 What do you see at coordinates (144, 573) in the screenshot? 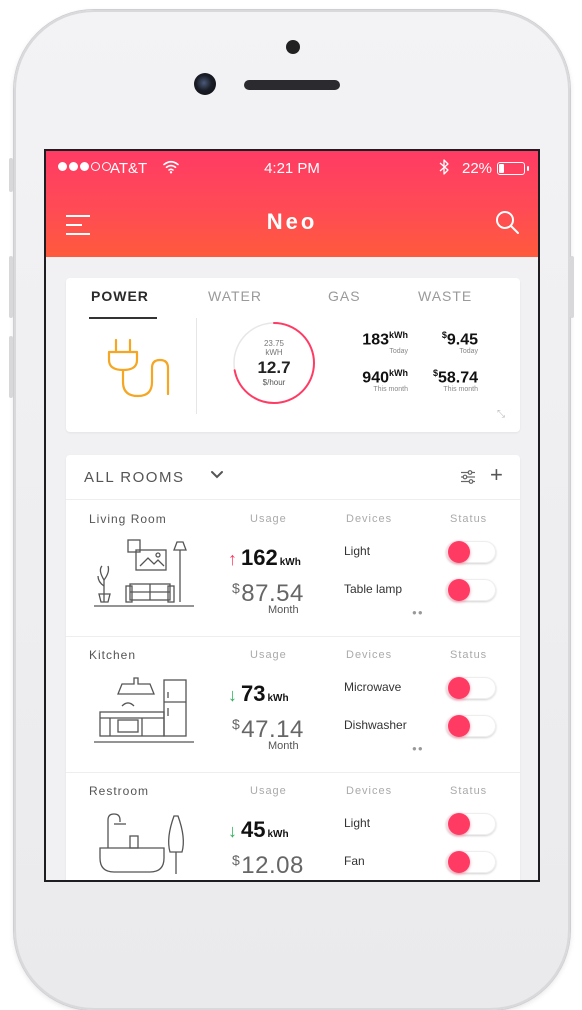
I see `living-room-illustration` at bounding box center [144, 573].